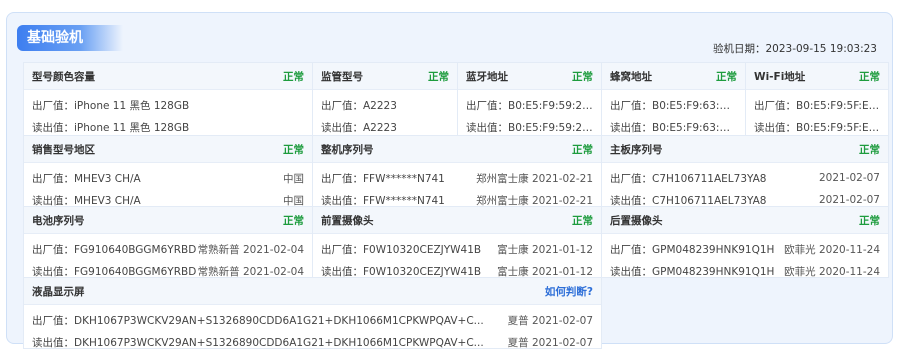 The width and height of the screenshot is (900, 353). What do you see at coordinates (529, 76) in the screenshot?
I see `cell-header: 蓝牙地址 正常` at bounding box center [529, 76].